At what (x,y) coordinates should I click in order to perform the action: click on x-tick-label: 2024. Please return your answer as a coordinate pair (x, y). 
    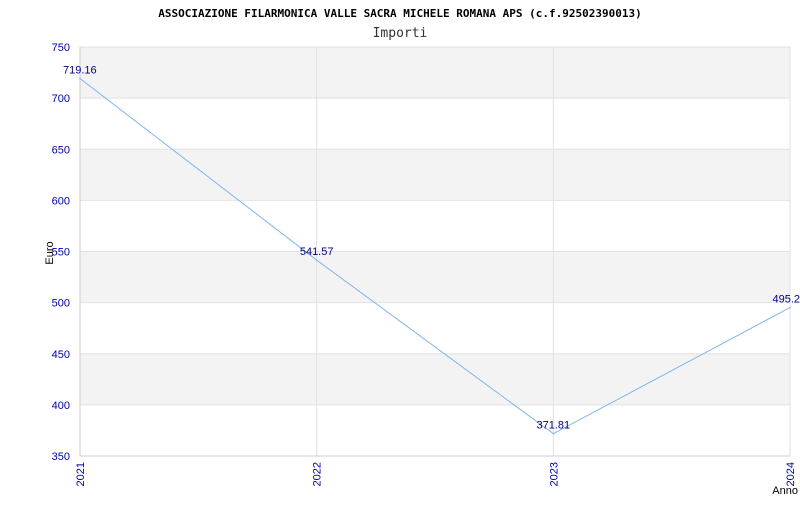
    Looking at the image, I should click on (791, 474).